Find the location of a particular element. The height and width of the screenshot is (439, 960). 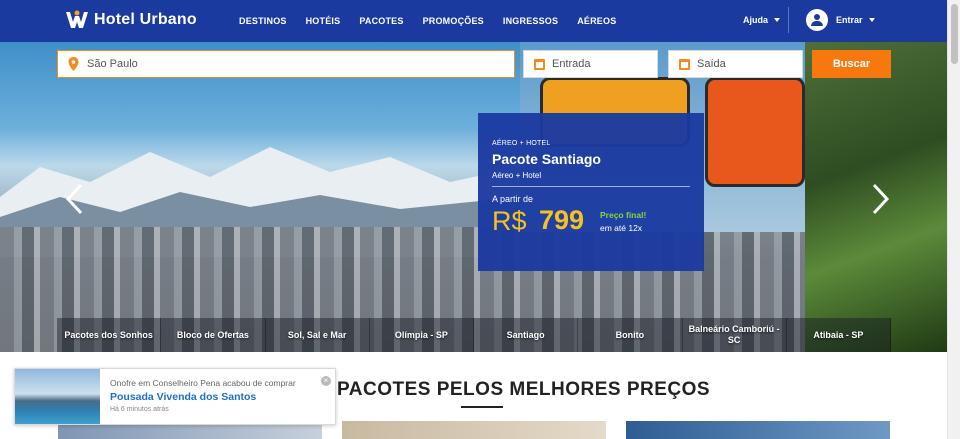

logo-icon is located at coordinates (77, 19).